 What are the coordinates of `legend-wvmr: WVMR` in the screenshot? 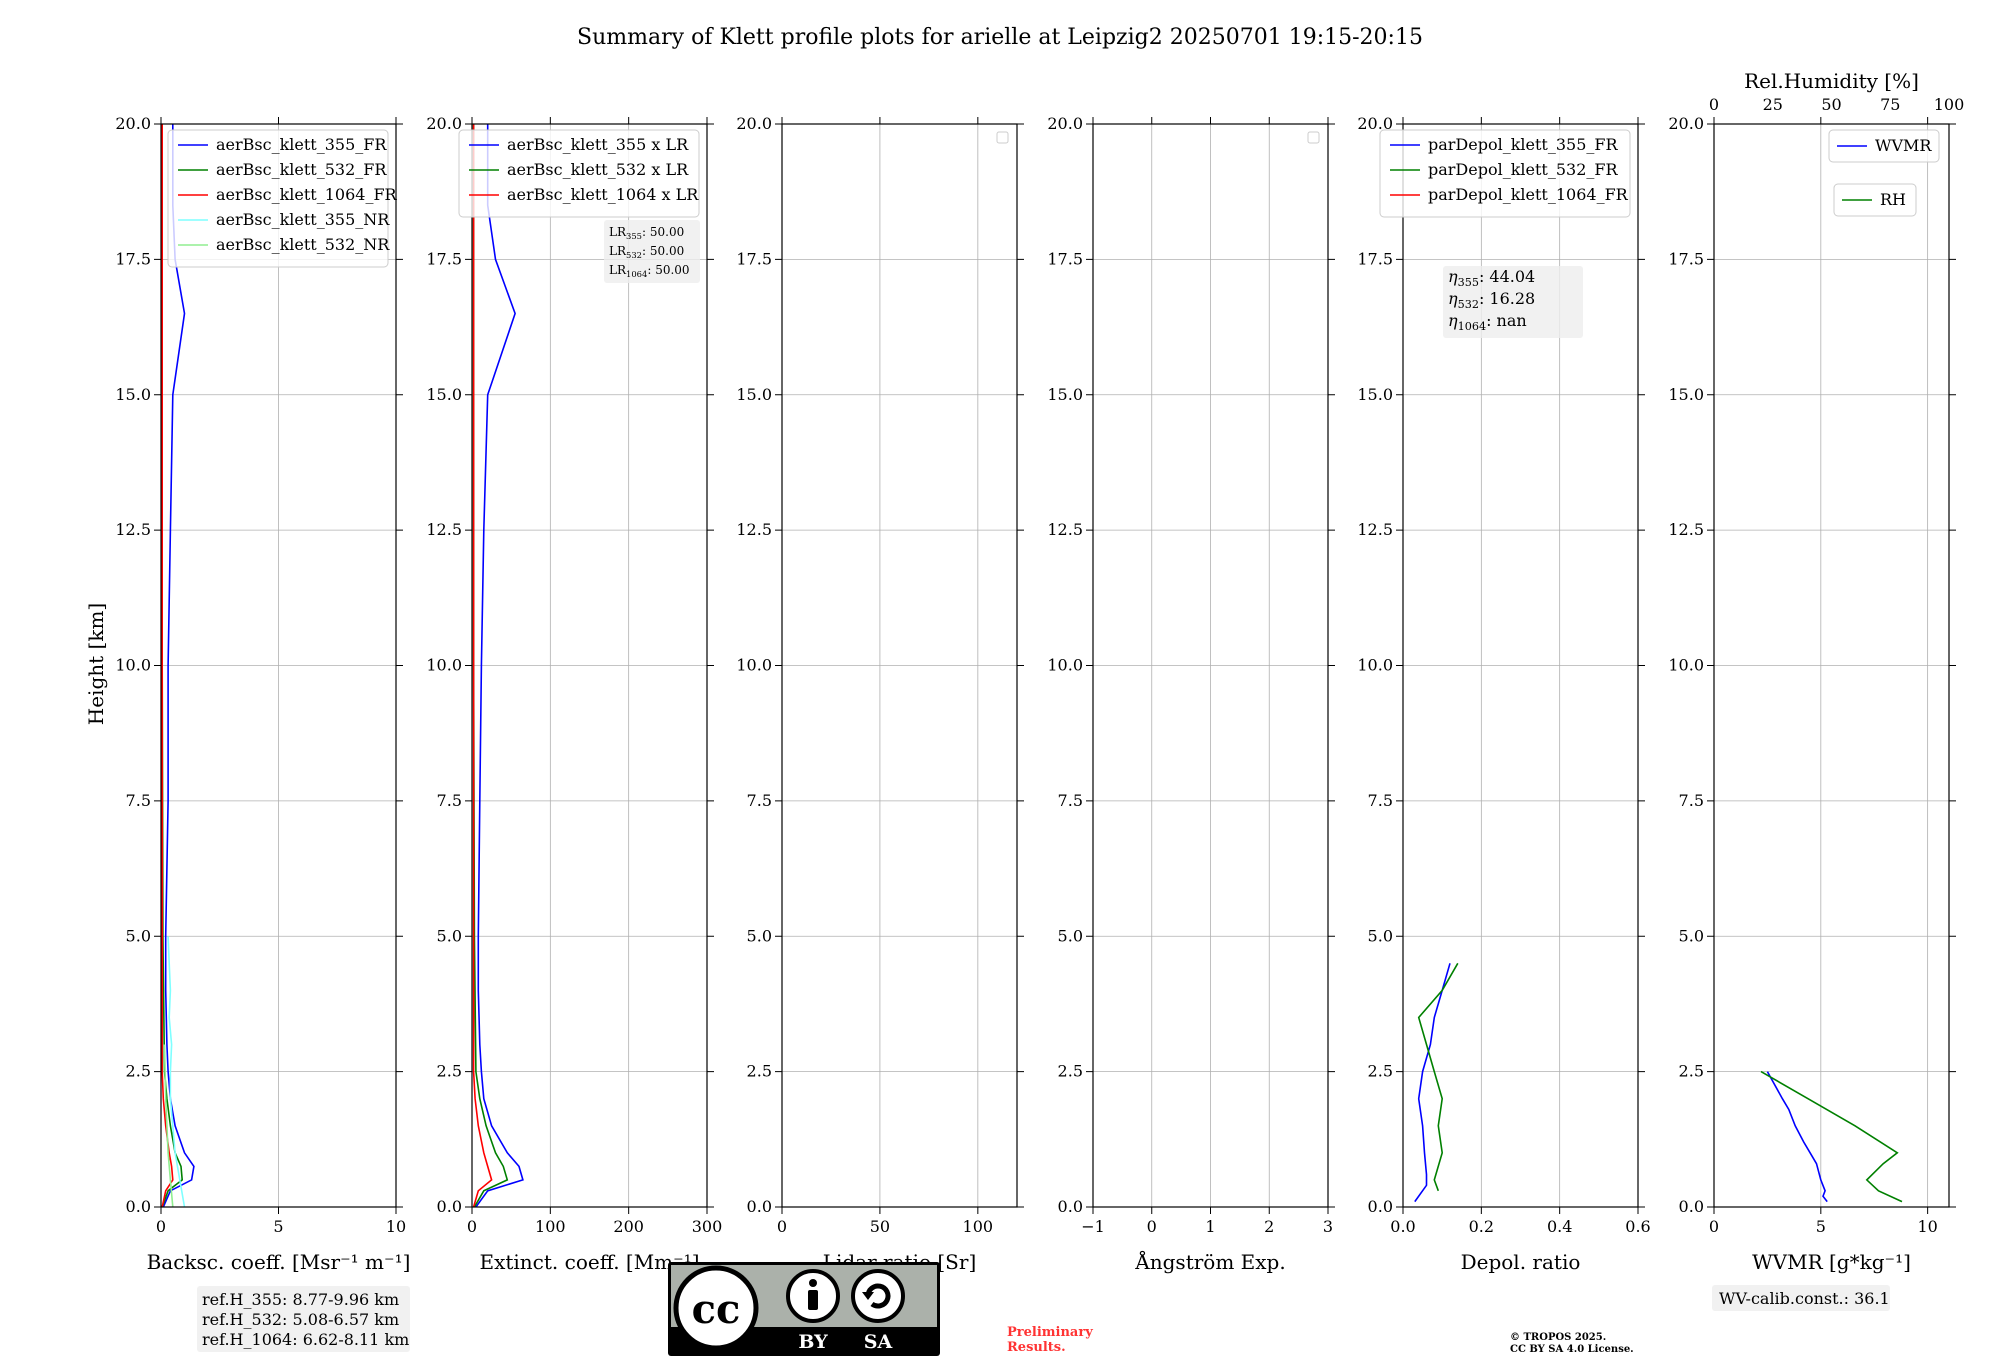 It's located at (1884, 146).